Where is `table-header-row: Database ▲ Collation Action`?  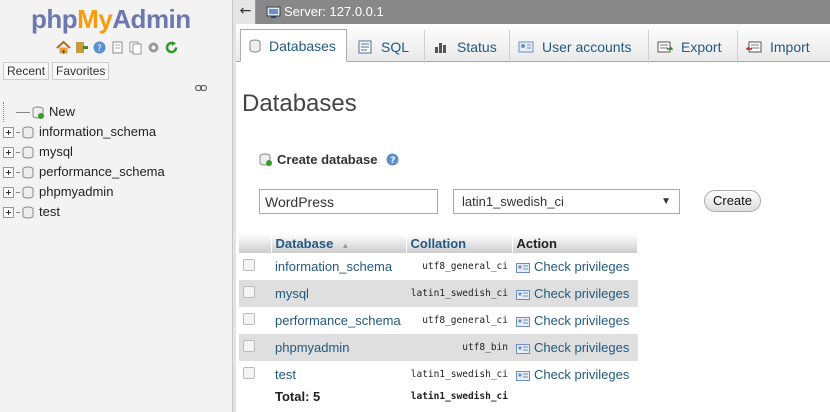 table-header-row: Database ▲ Collation Action is located at coordinates (438, 243).